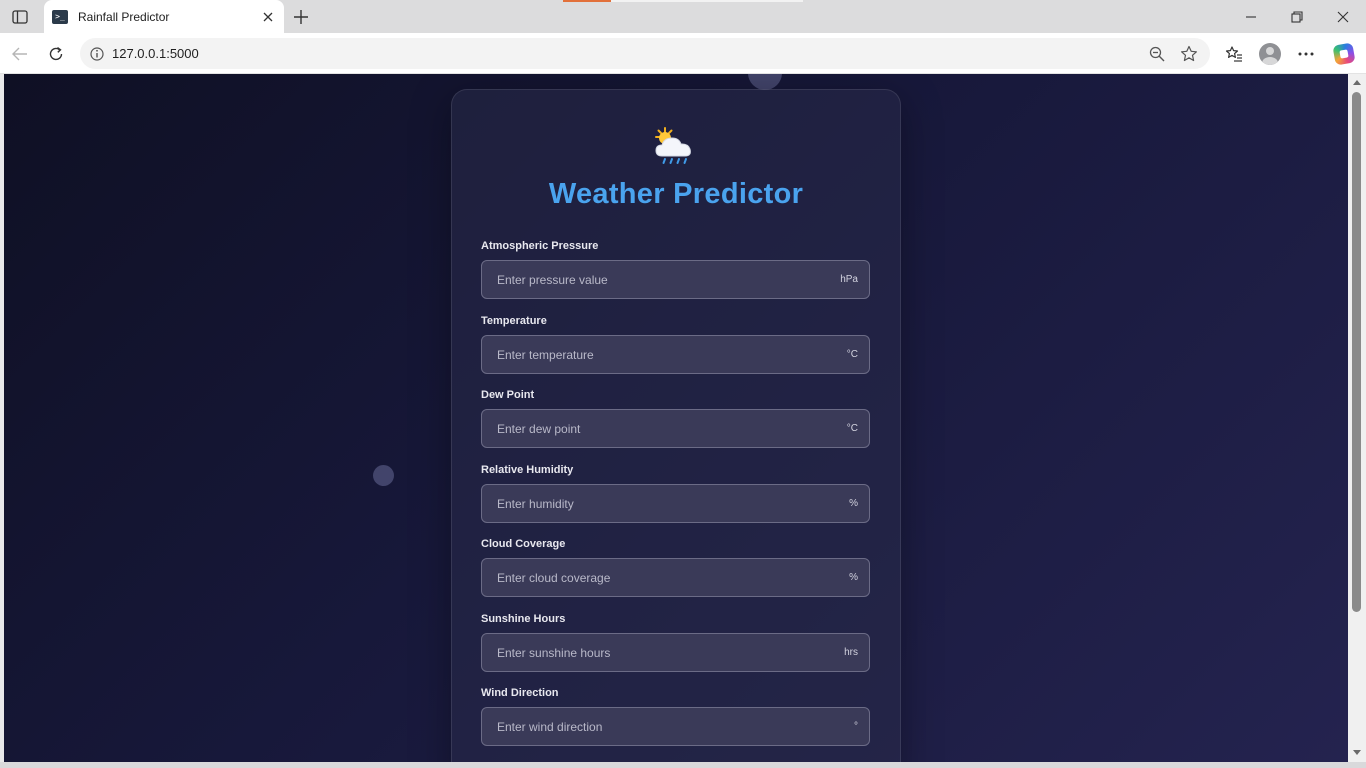 The height and width of the screenshot is (768, 1366). I want to click on sun-rain-cloud-icon, so click(673, 145).